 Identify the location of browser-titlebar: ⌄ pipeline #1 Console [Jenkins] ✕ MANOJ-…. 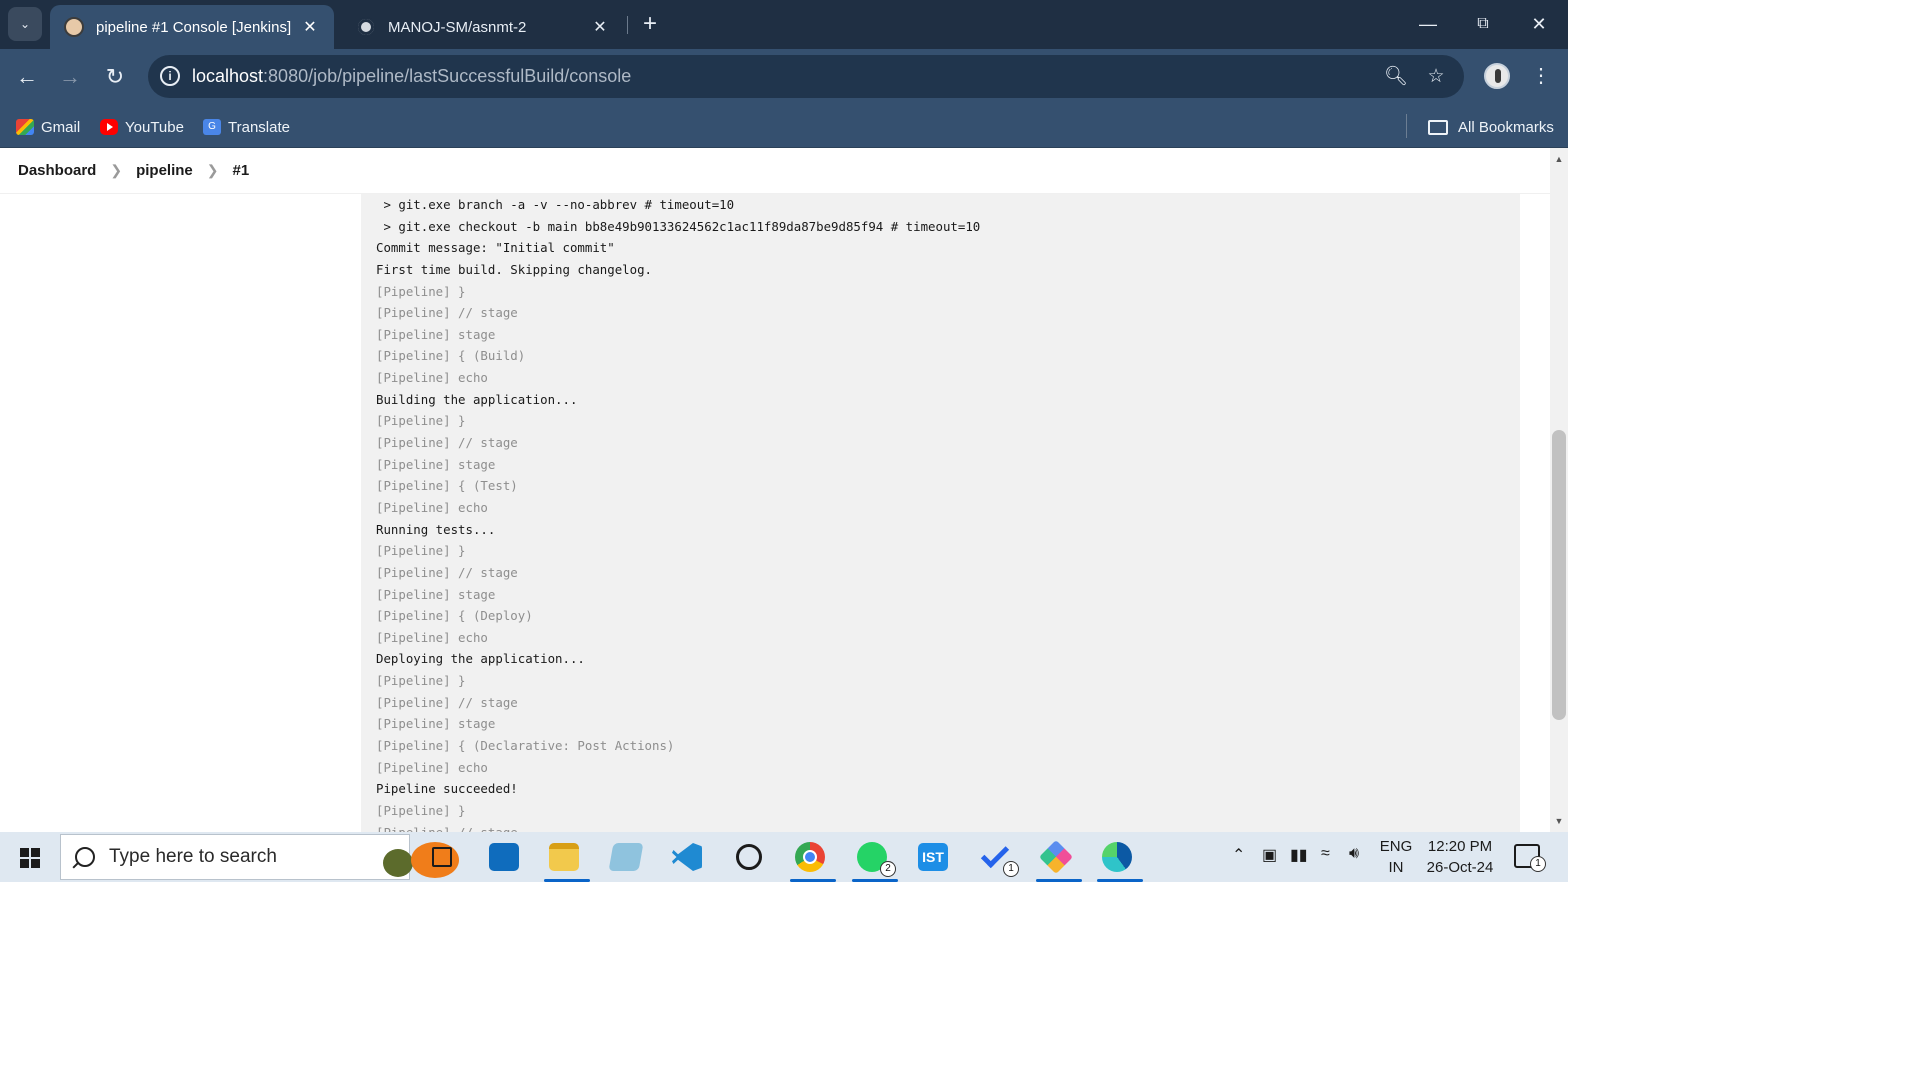
(784, 24).